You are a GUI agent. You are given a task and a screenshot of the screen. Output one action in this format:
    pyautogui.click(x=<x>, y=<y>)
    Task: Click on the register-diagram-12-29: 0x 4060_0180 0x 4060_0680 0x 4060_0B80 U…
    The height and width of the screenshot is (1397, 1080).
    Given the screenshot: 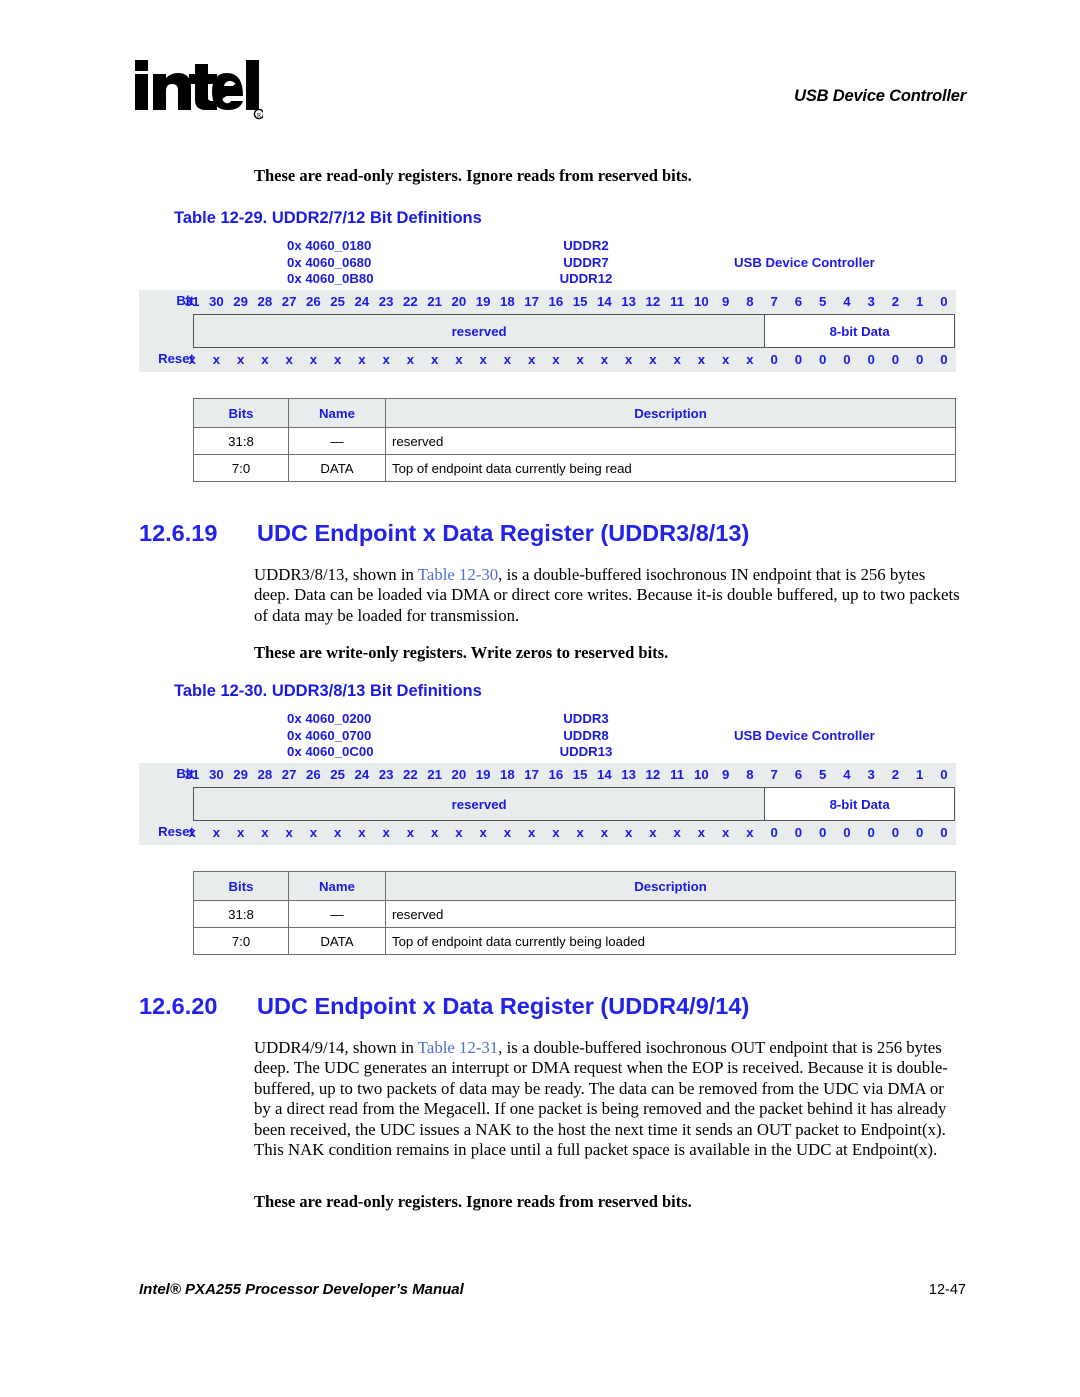 What is the action you would take?
    pyautogui.click(x=547, y=305)
    